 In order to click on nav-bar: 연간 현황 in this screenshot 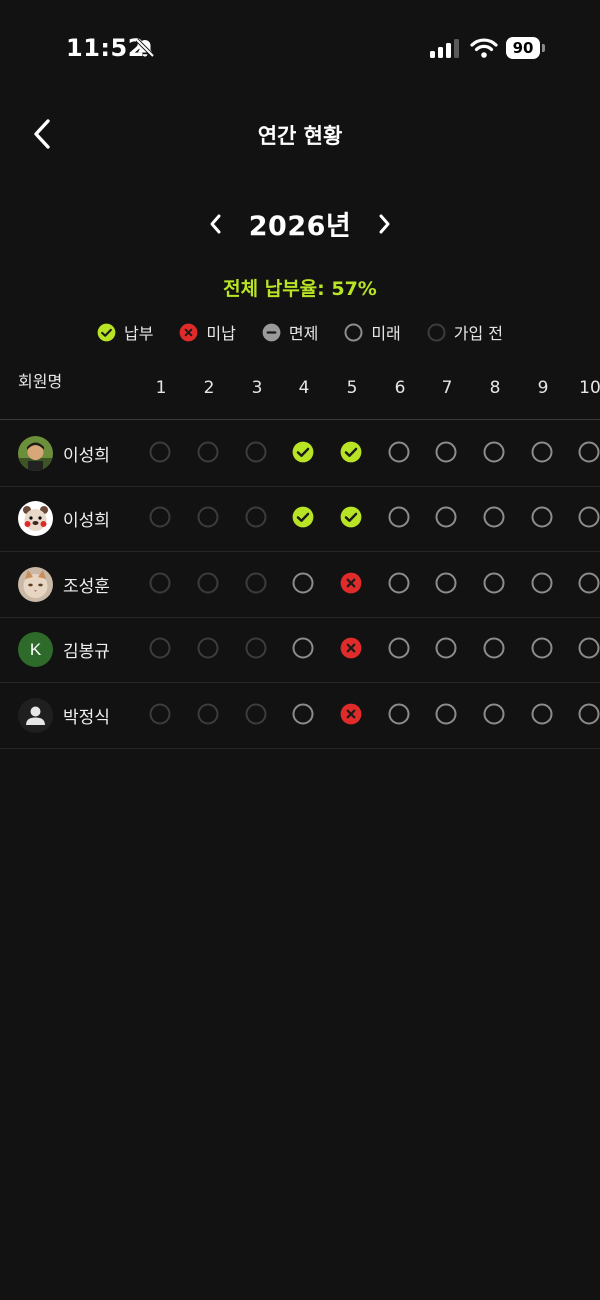, I will do `click(300, 133)`.